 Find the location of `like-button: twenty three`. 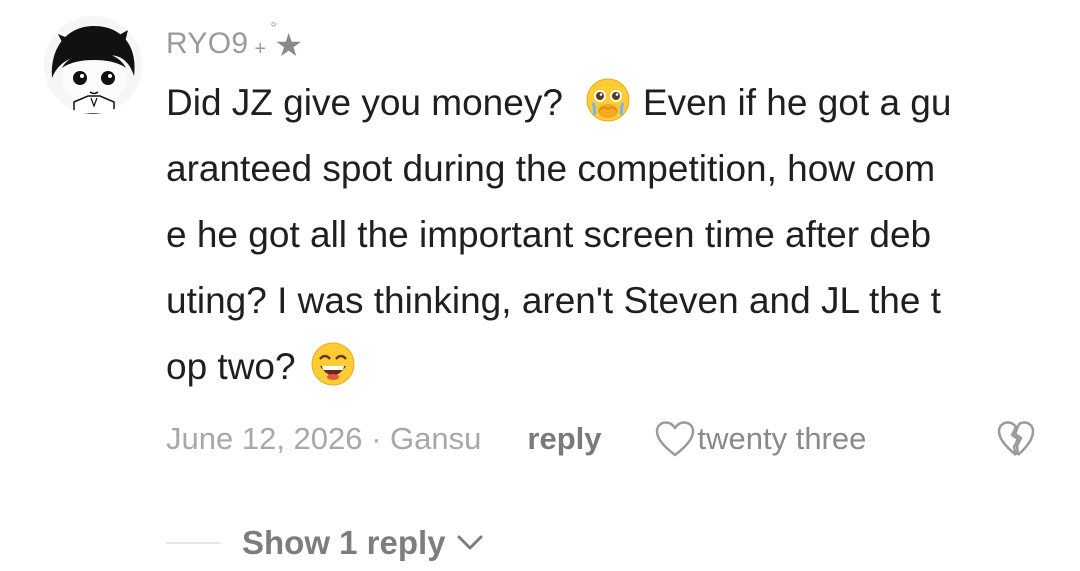

like-button: twenty three is located at coordinates (760, 439).